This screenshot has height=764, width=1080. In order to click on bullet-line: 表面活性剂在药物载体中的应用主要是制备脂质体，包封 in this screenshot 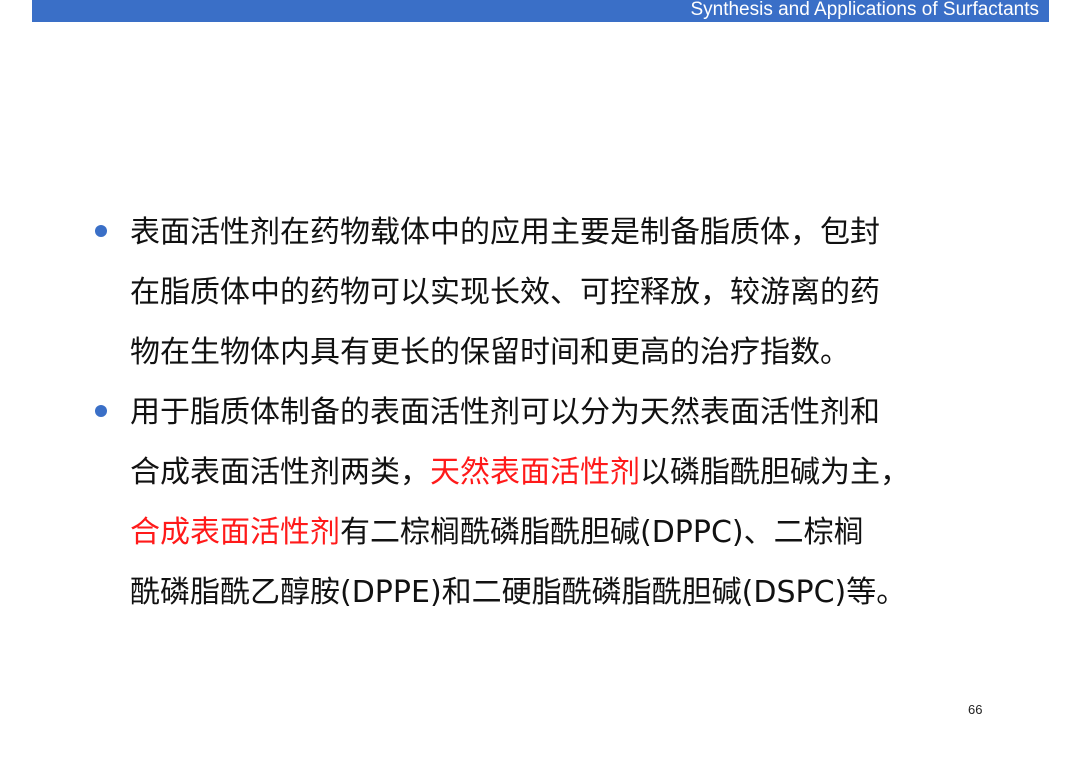, I will do `click(505, 232)`.